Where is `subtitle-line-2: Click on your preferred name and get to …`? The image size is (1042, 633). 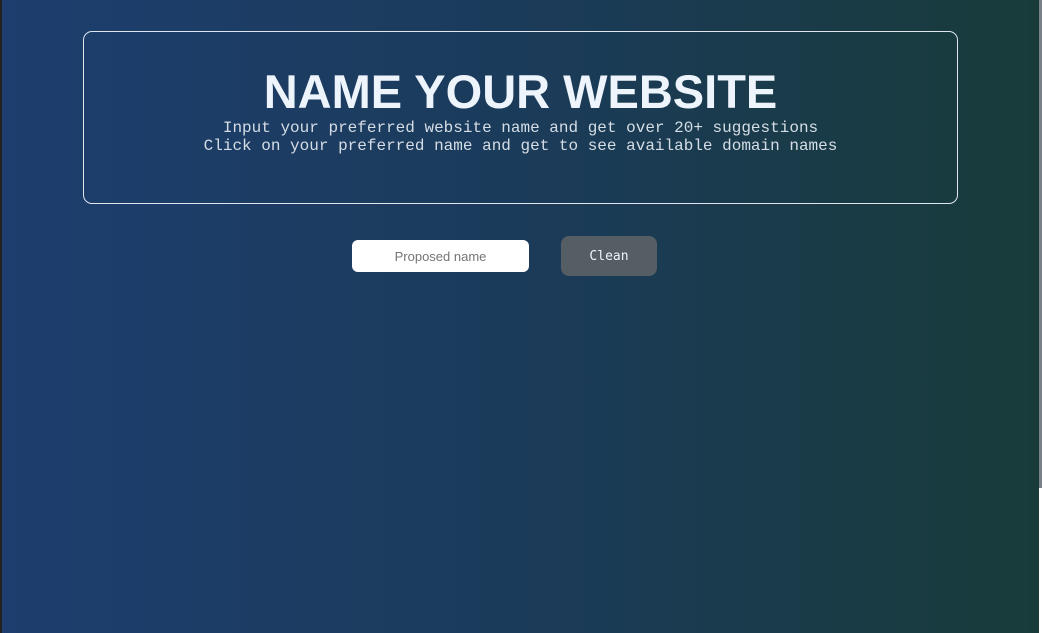 subtitle-line-2: Click on your preferred name and get to … is located at coordinates (520, 146).